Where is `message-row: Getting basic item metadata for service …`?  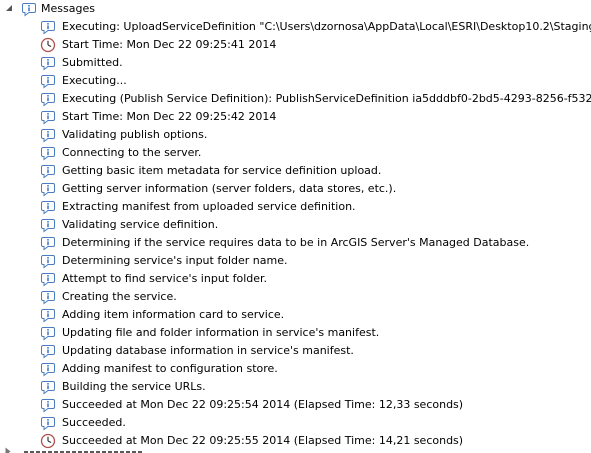 message-row: Getting basic item metadata for service … is located at coordinates (295, 171).